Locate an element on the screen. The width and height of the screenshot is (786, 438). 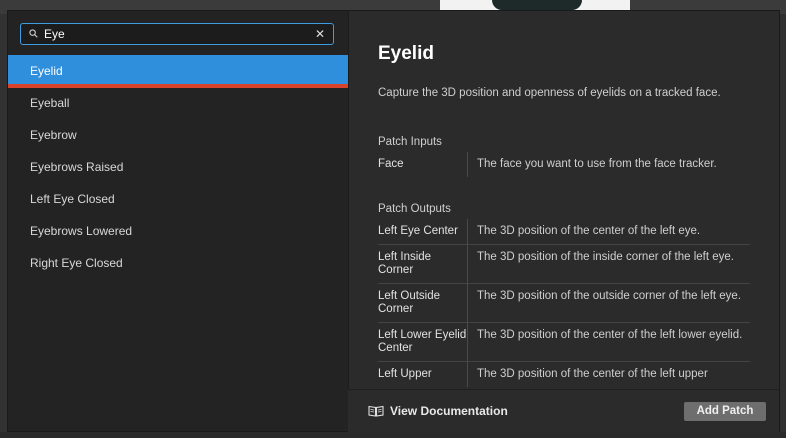
book-icon is located at coordinates (376, 411).